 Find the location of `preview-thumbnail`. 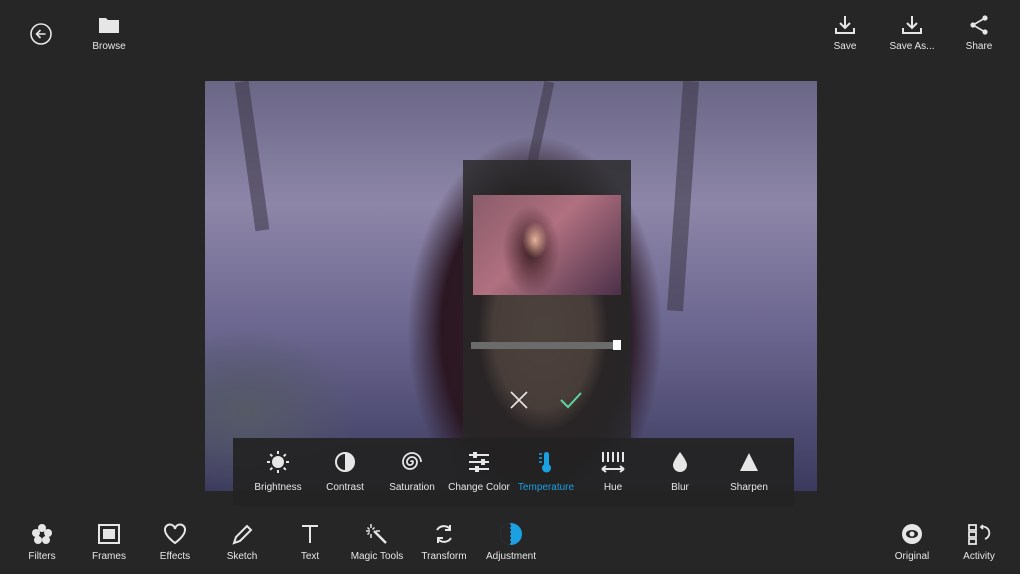

preview-thumbnail is located at coordinates (547, 245).